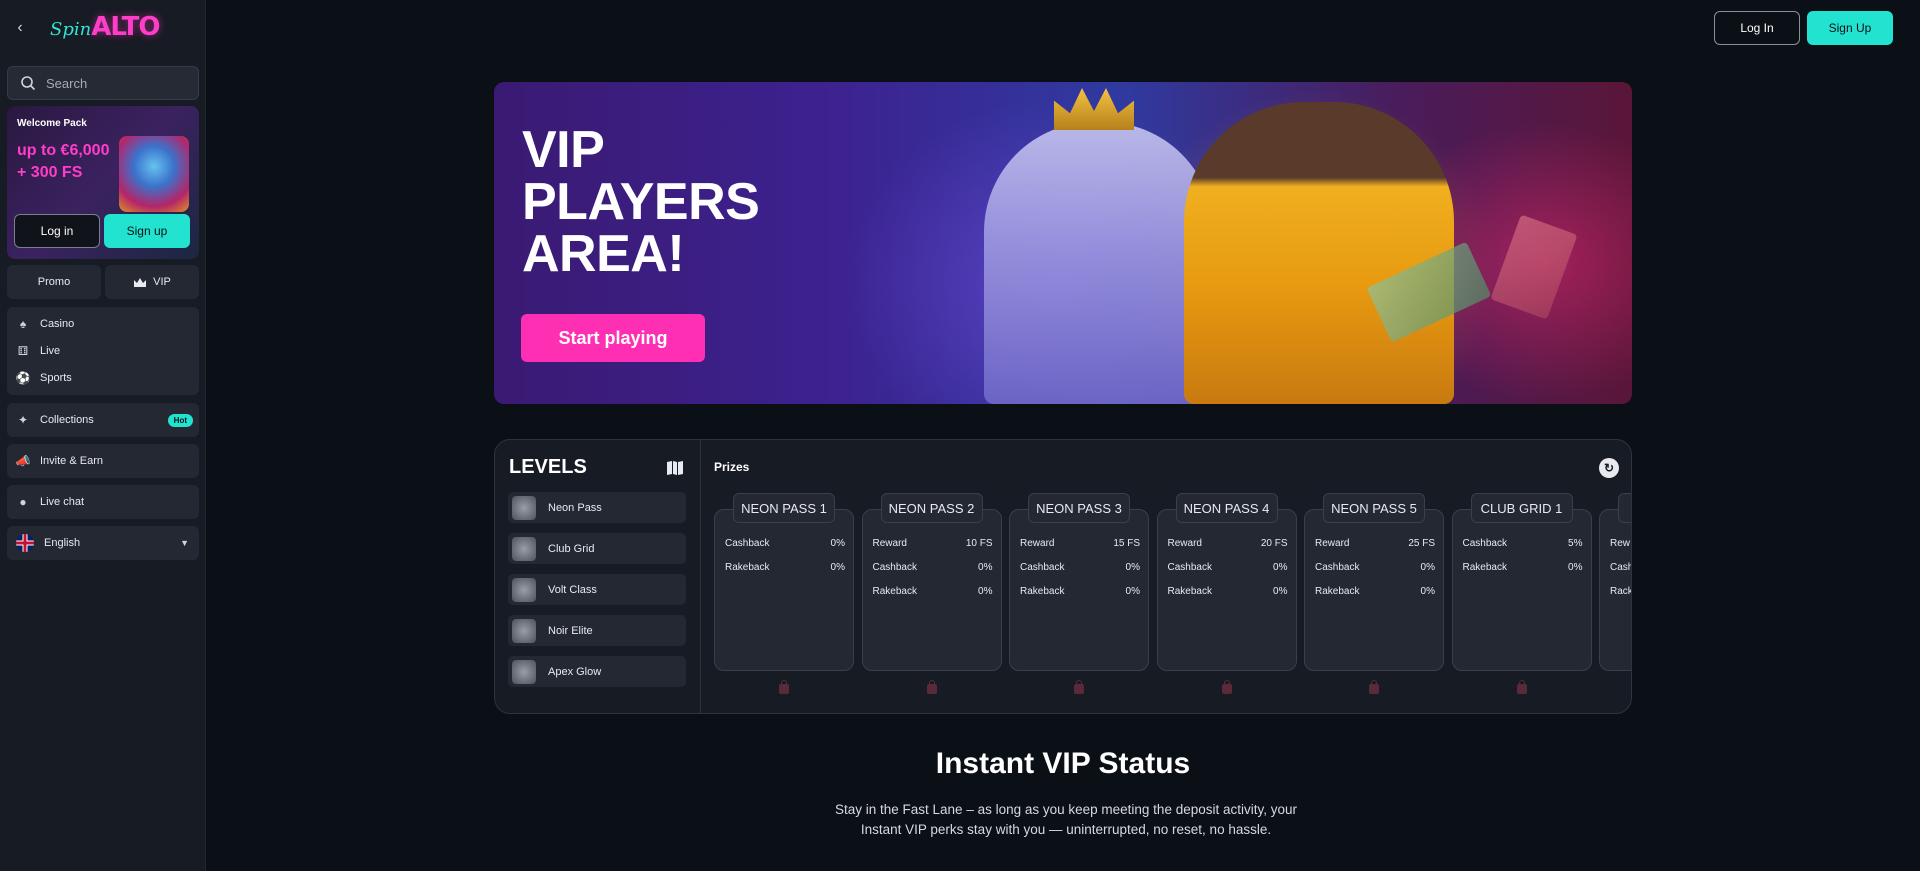  I want to click on sidebar-item-live: ⚅ Live, so click(103, 350).